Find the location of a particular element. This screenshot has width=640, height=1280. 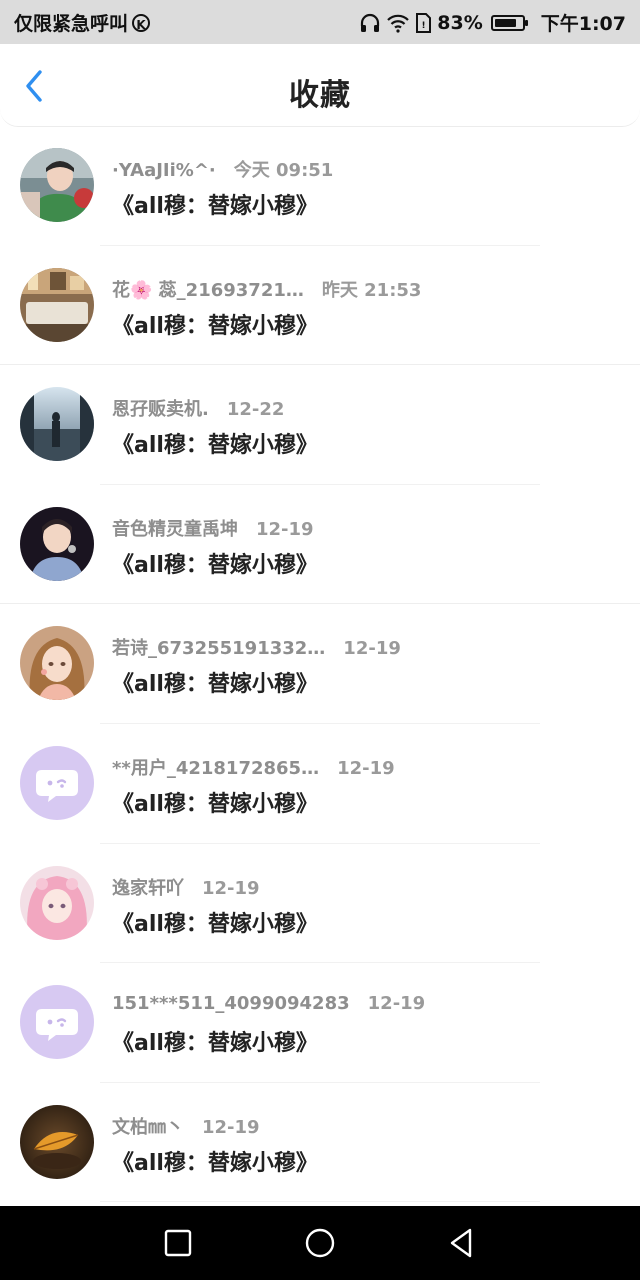

list-item: 151***511_4099094283 12-19 《all穆：替嫁小穆》 is located at coordinates (320, 1023).